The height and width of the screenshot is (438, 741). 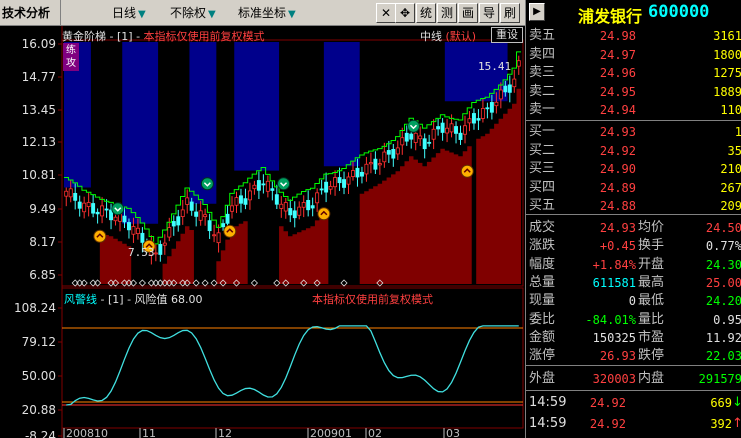 What do you see at coordinates (633, 92) in the screenshot?
I see `ask-row: 卖二 24.95 1889` at bounding box center [633, 92].